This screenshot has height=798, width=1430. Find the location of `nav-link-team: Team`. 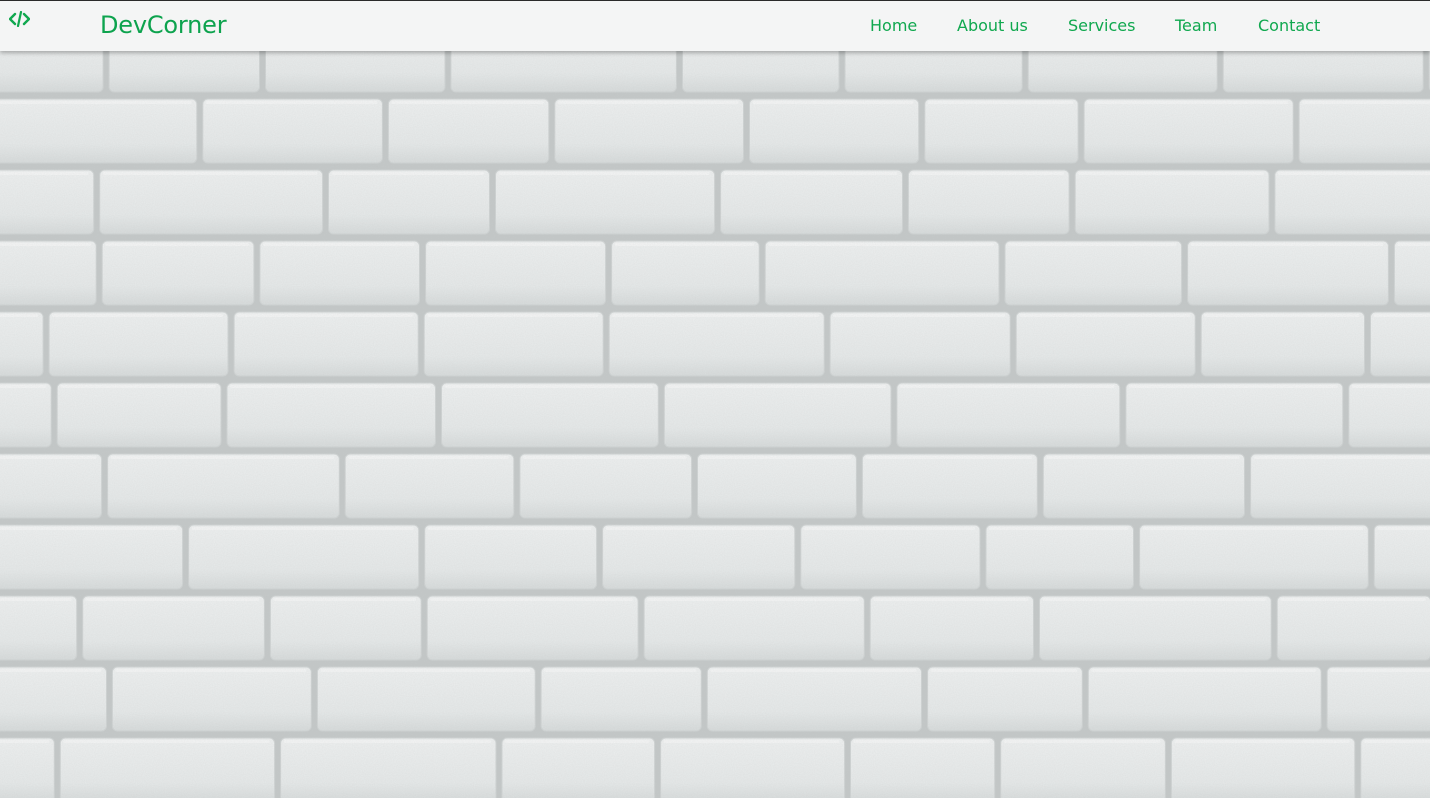

nav-link-team: Team is located at coordinates (1196, 26).